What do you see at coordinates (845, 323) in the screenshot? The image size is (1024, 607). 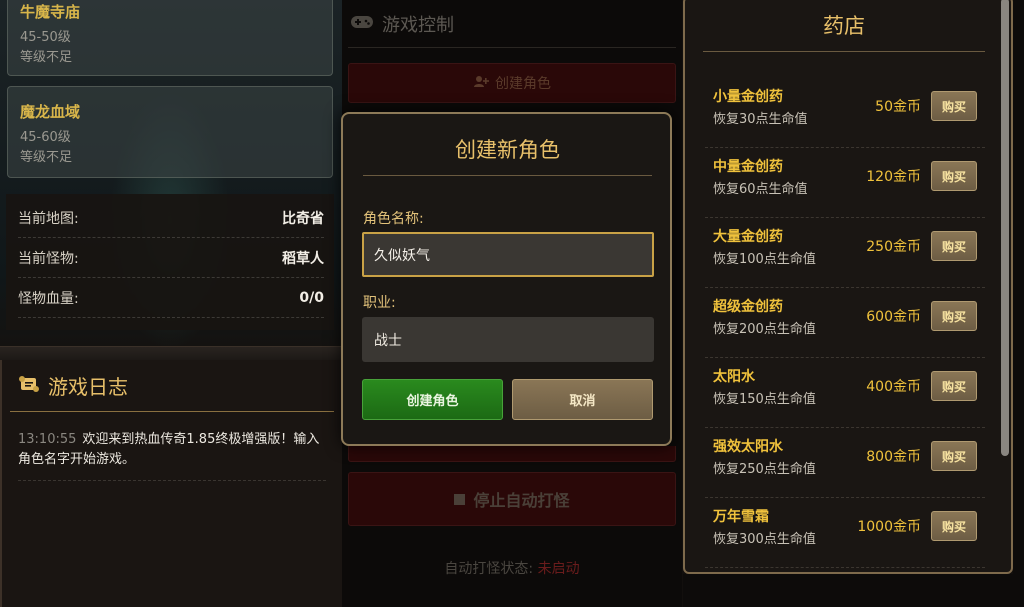 I see `shop-item: 超级金创药 恢复200点生命值 600金币 购买` at bounding box center [845, 323].